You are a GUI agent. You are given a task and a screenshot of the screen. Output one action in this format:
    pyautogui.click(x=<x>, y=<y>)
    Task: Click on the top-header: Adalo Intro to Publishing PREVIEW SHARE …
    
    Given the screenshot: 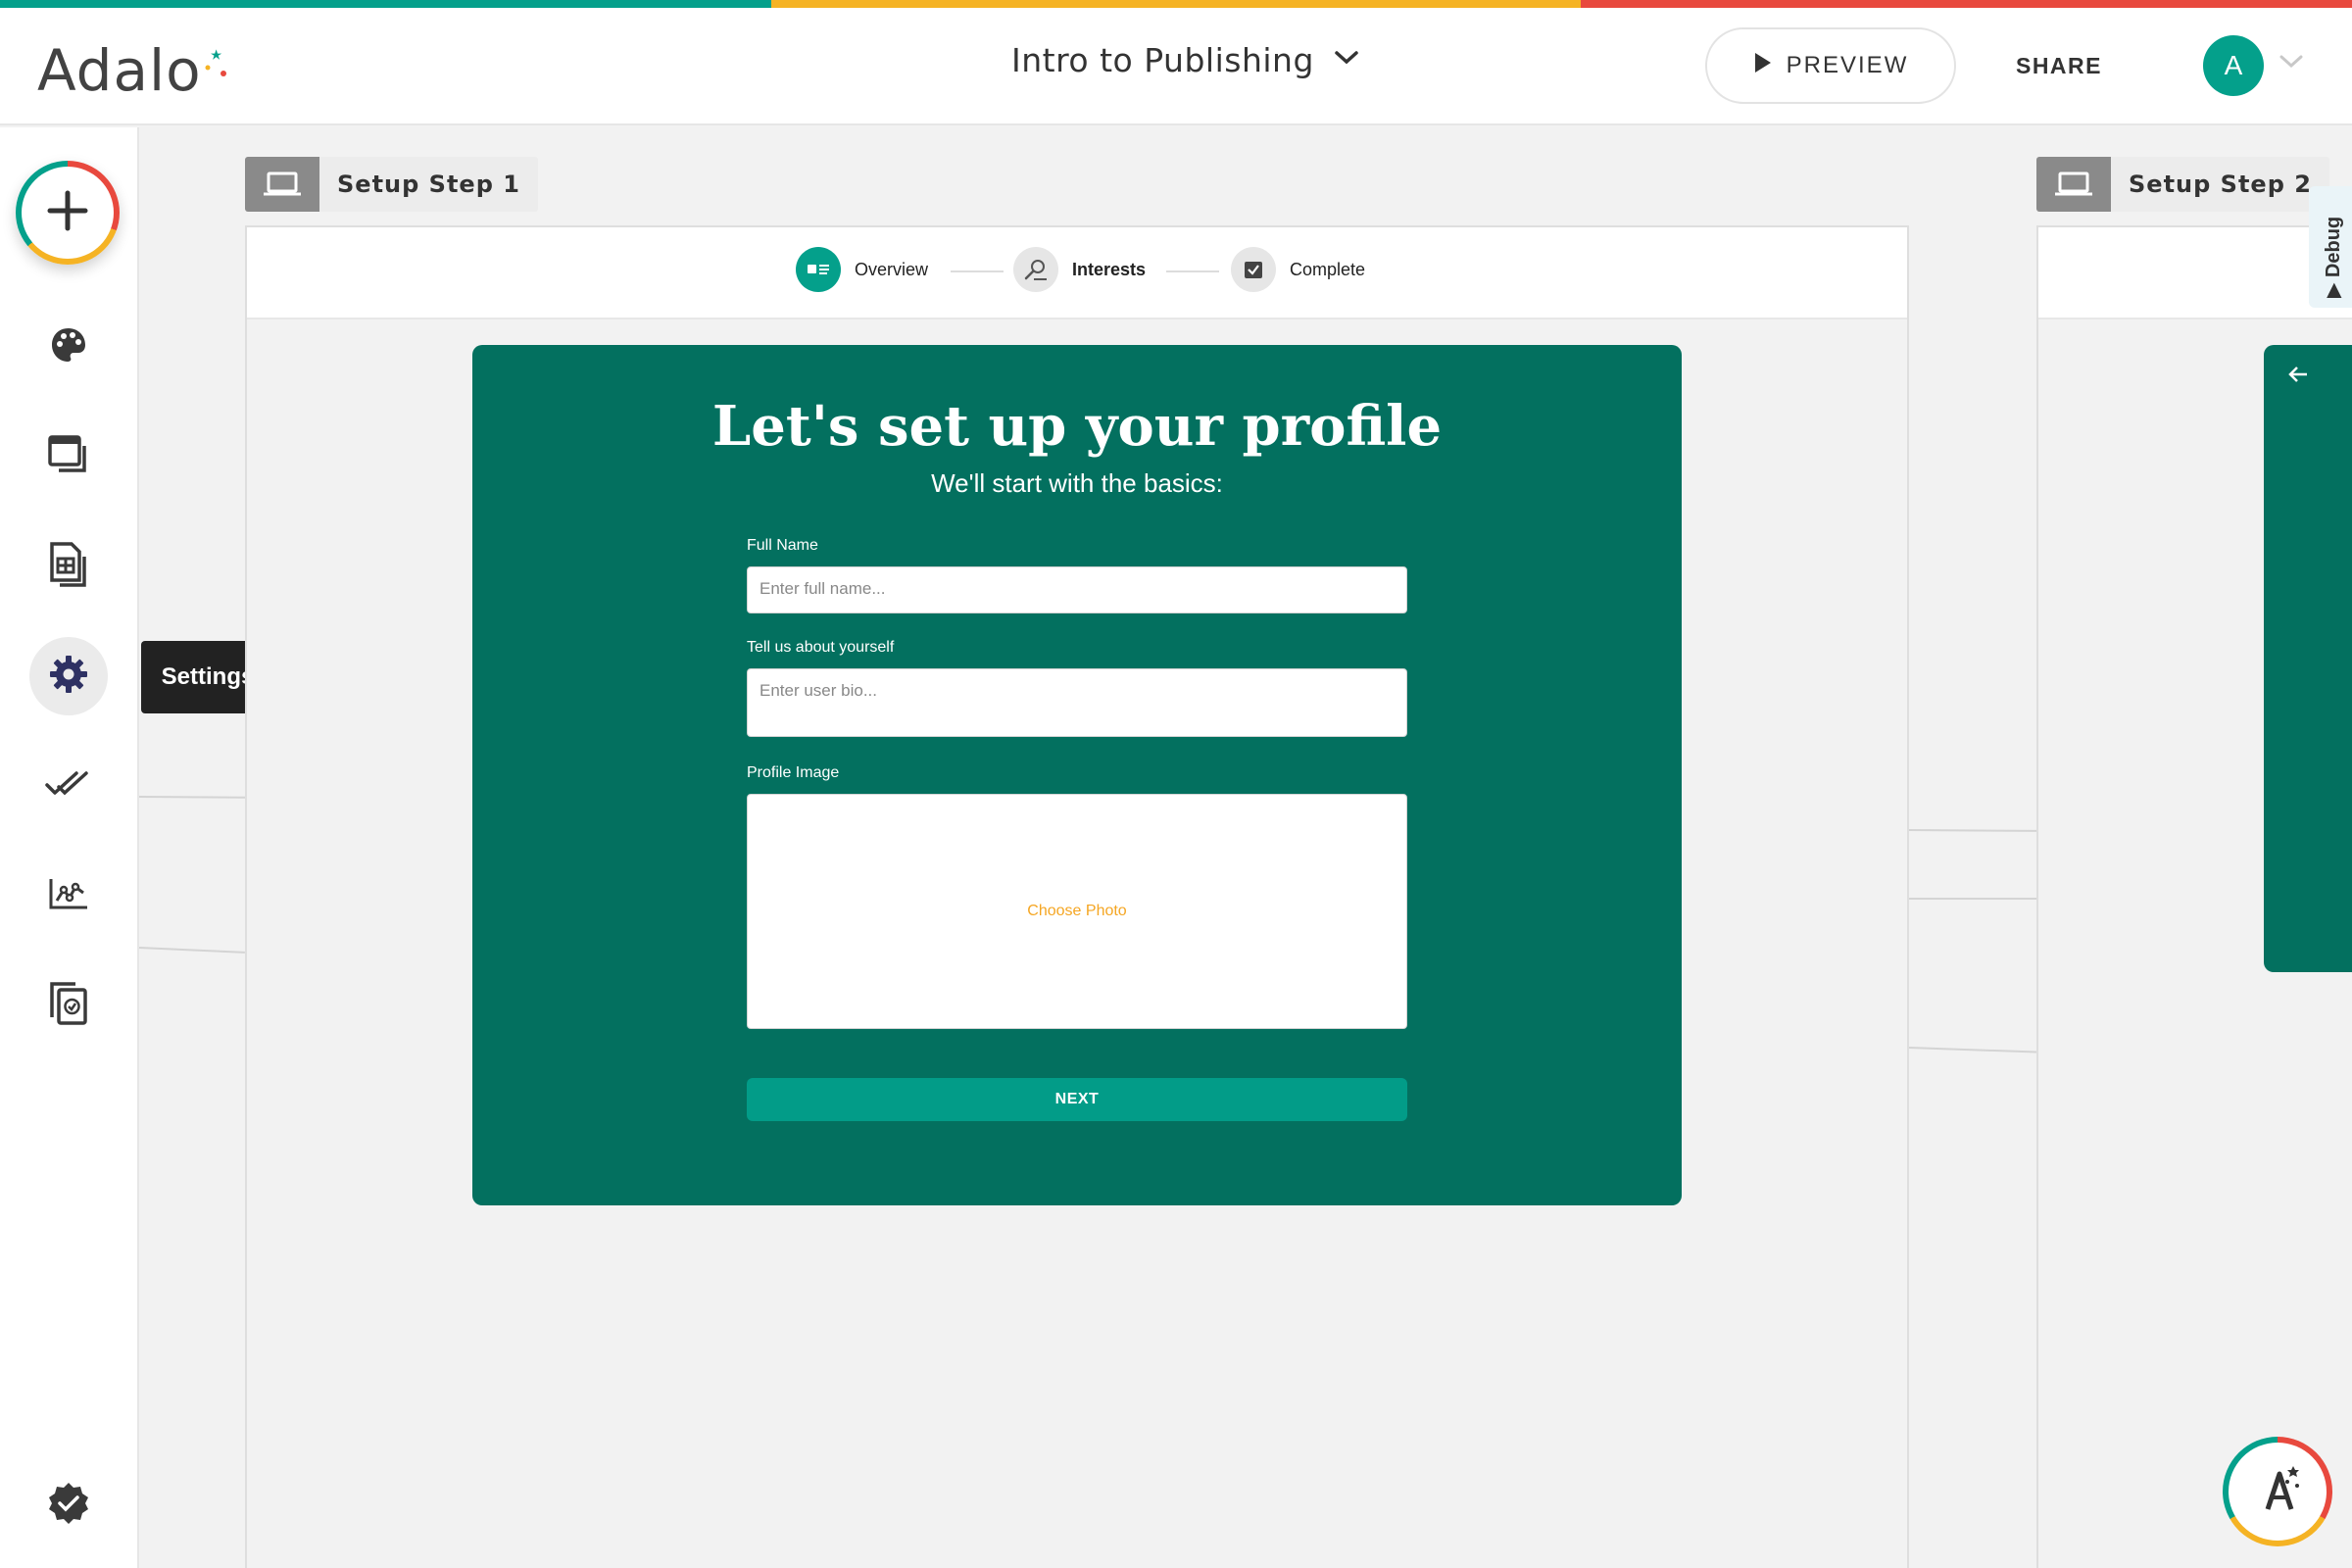 What is the action you would take?
    pyautogui.click(x=1176, y=66)
    